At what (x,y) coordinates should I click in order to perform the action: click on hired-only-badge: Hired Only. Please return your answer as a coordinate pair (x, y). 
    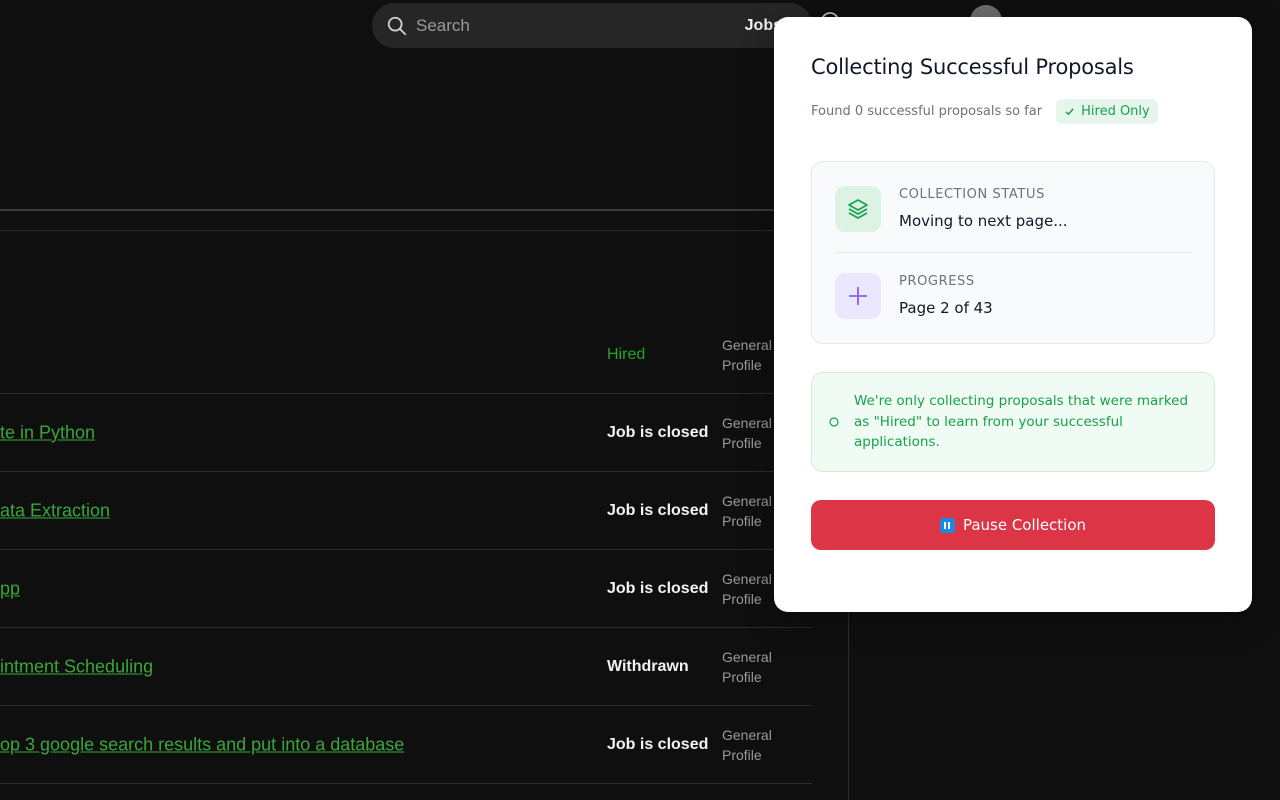
    Looking at the image, I should click on (1107, 111).